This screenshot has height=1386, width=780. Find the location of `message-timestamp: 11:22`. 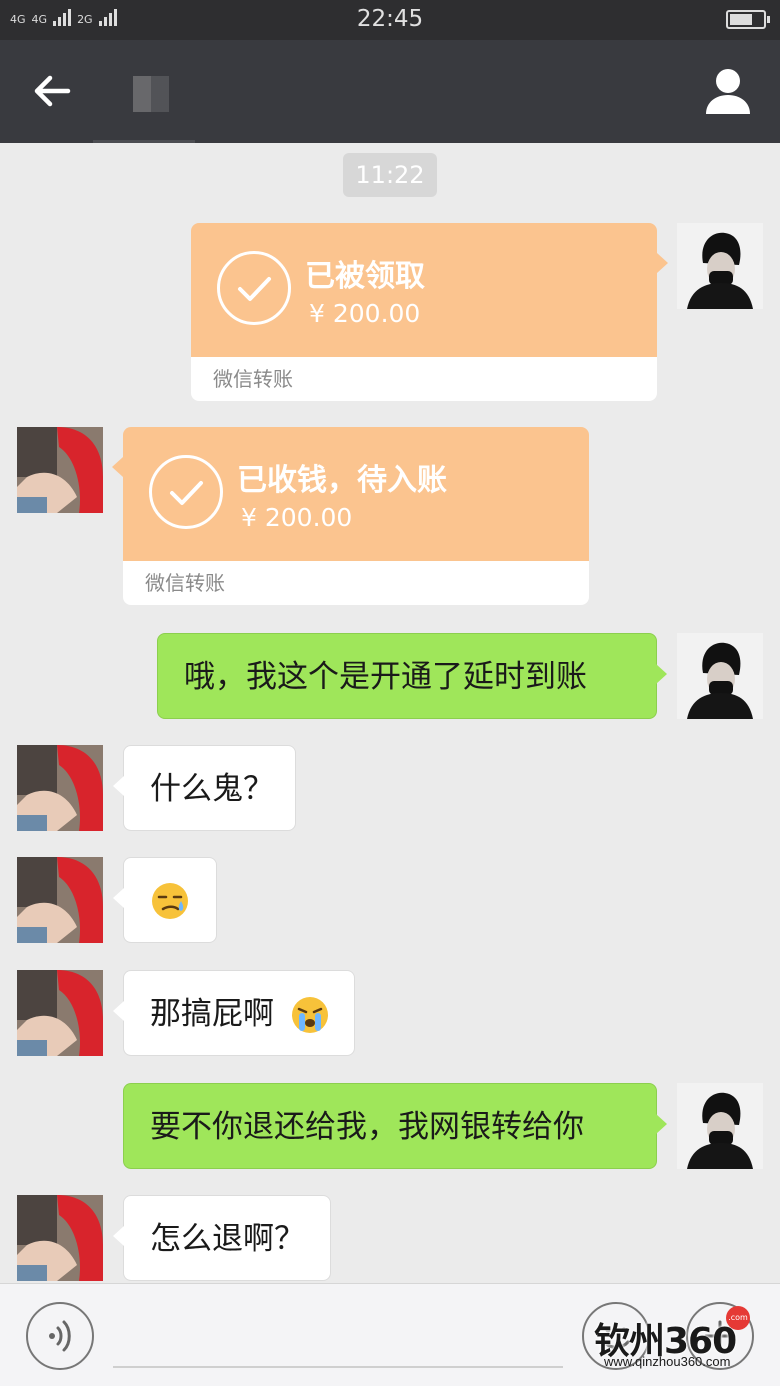

message-timestamp: 11:22 is located at coordinates (390, 175).